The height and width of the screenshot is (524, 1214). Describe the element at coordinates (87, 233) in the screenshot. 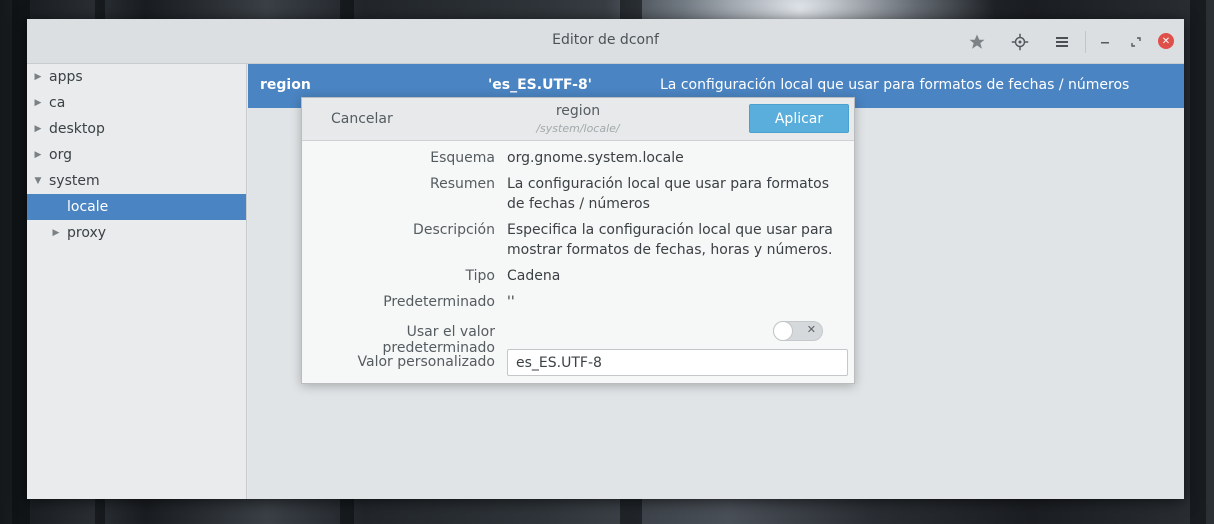

I see `tree-item-label: proxy` at that location.